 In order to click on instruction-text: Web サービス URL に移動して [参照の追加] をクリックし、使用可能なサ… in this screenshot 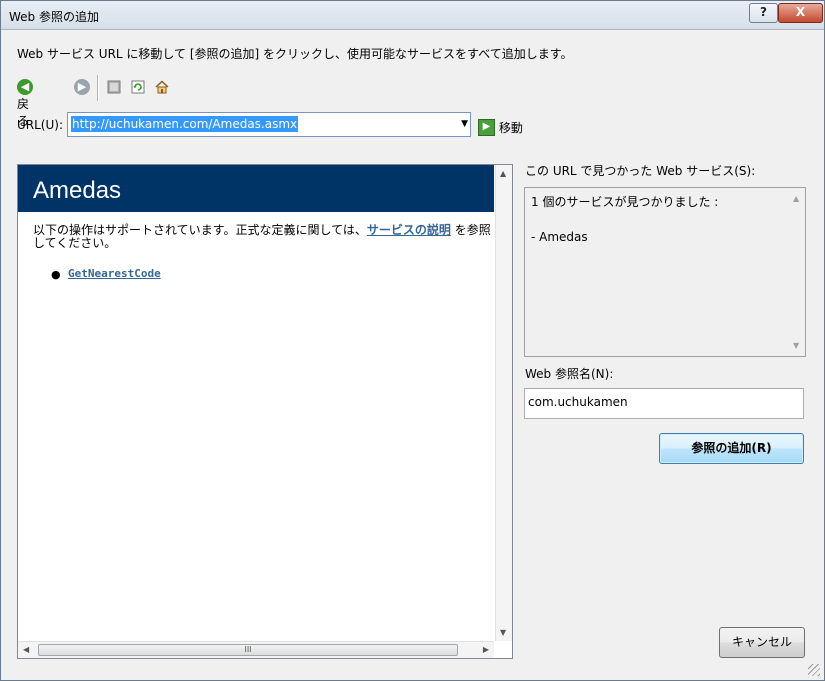, I will do `click(295, 54)`.